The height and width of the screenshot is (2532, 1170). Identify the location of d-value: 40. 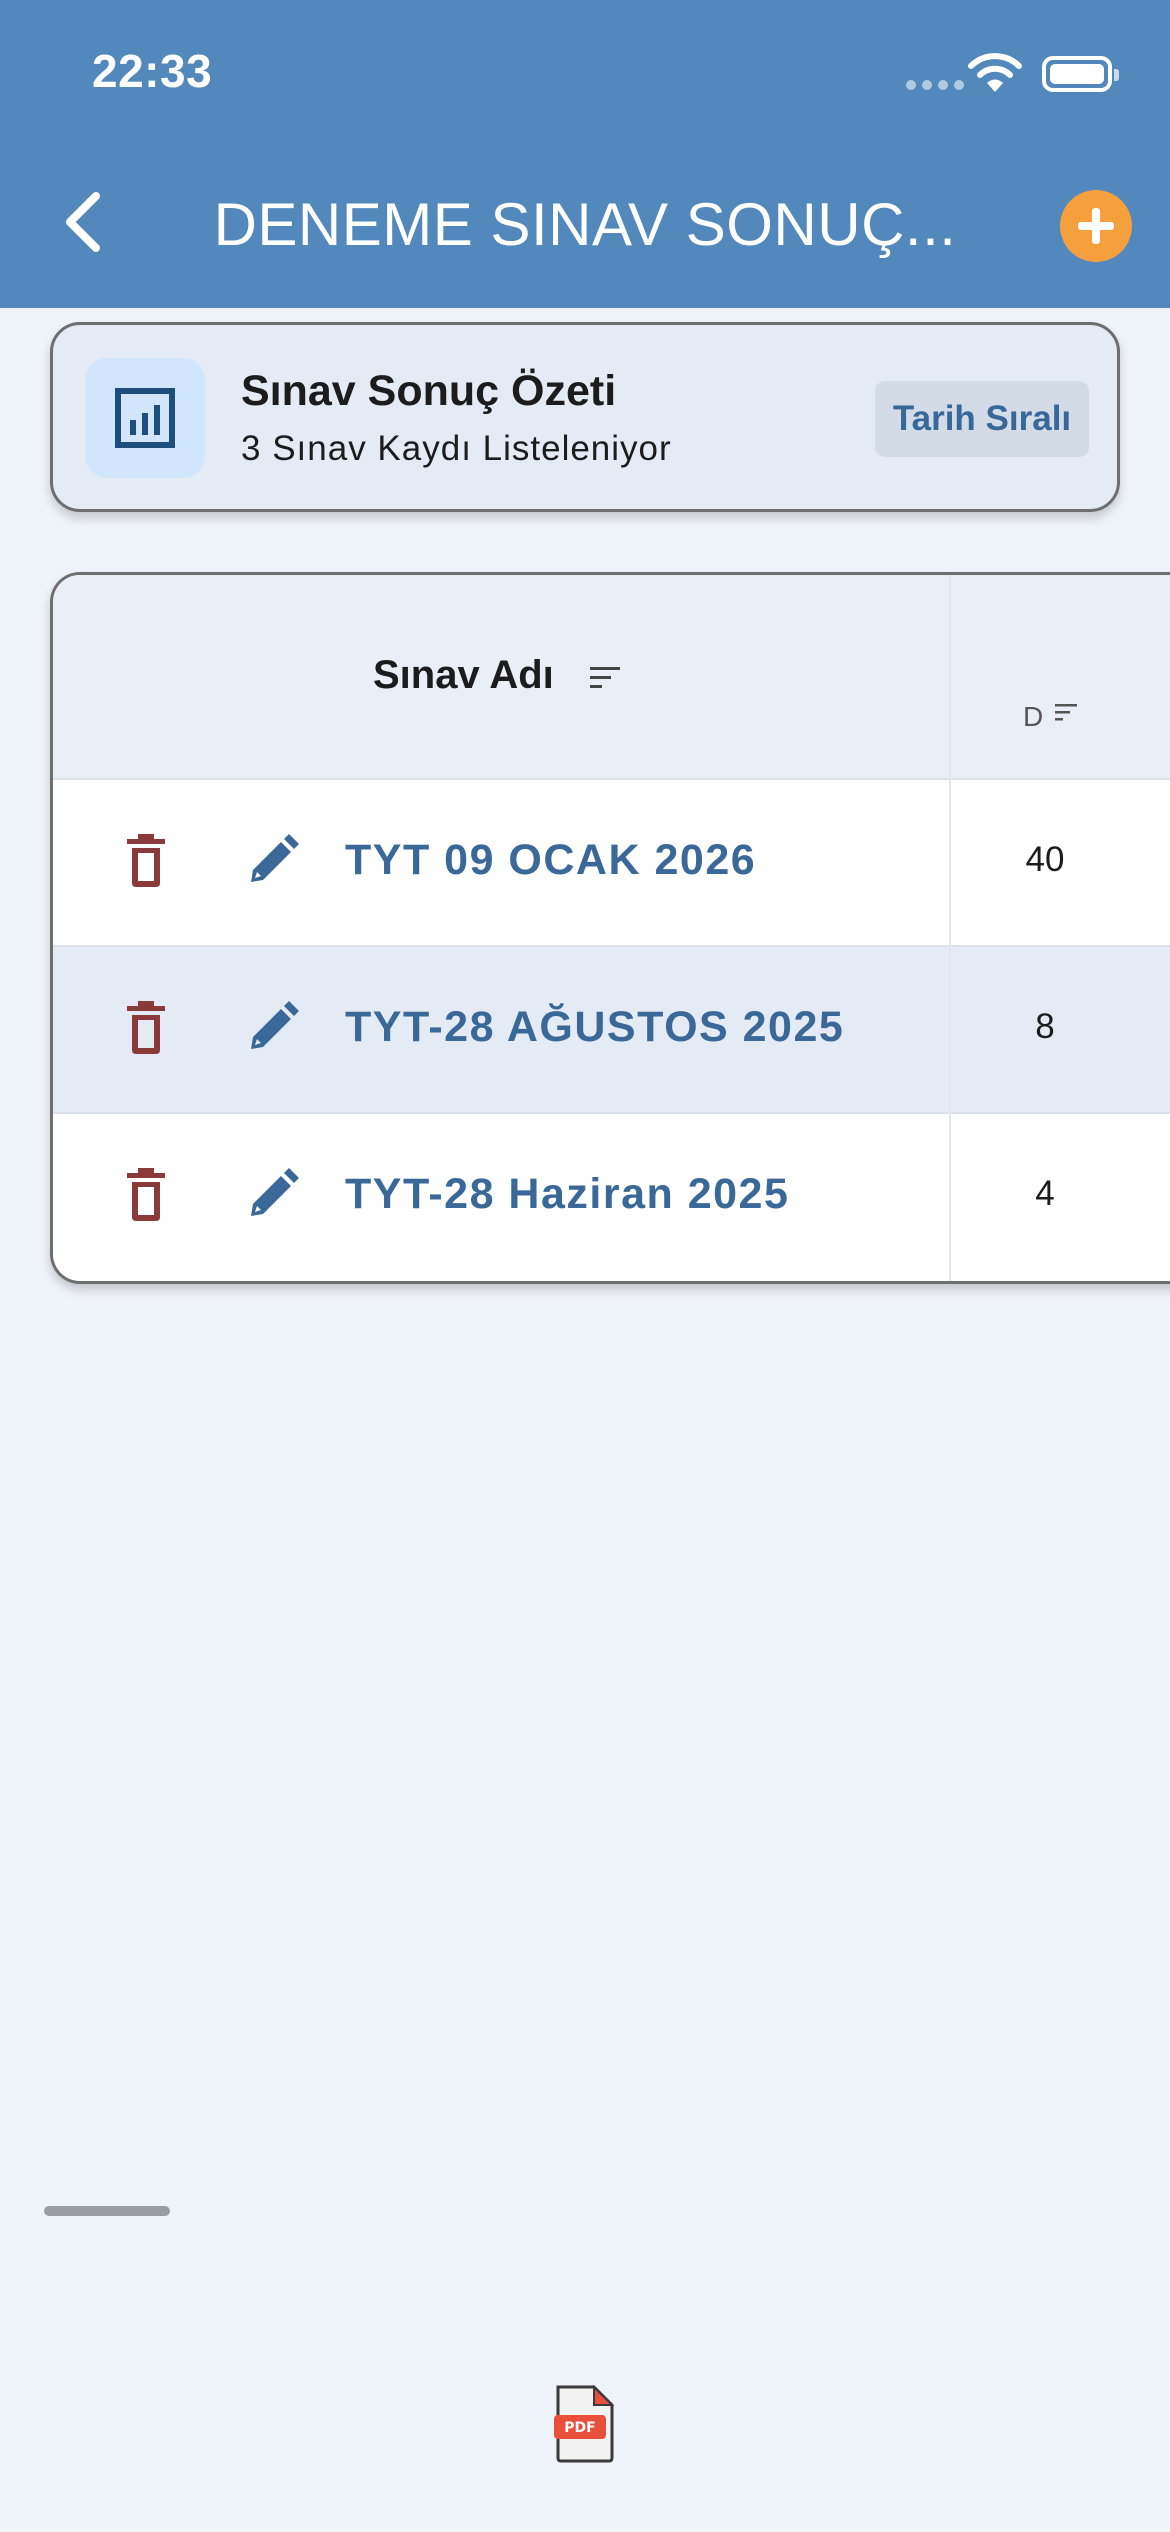
(1045, 859).